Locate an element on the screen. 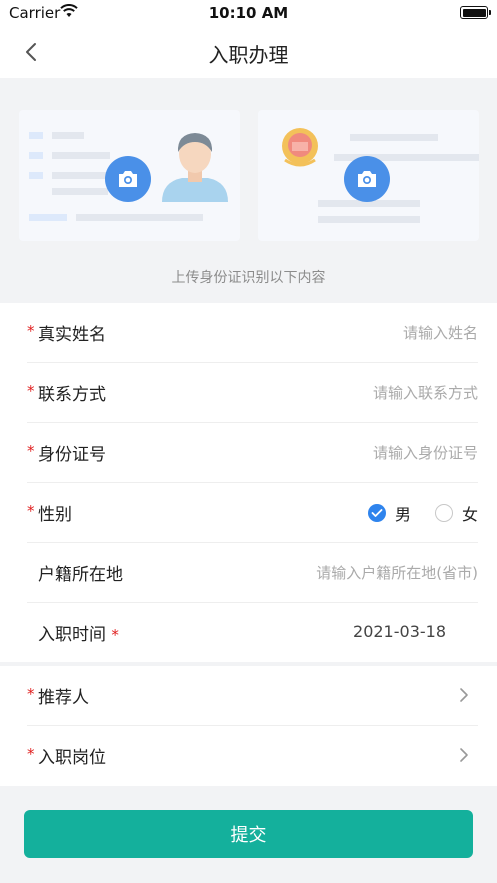 This screenshot has width=497, height=883. id-number-label: 身份证号 is located at coordinates (72, 455).